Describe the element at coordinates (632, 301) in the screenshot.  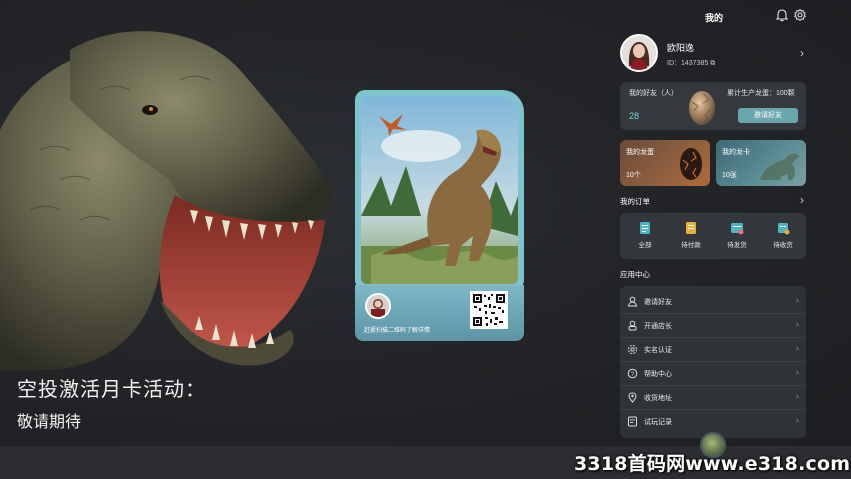
I see `user-icon` at that location.